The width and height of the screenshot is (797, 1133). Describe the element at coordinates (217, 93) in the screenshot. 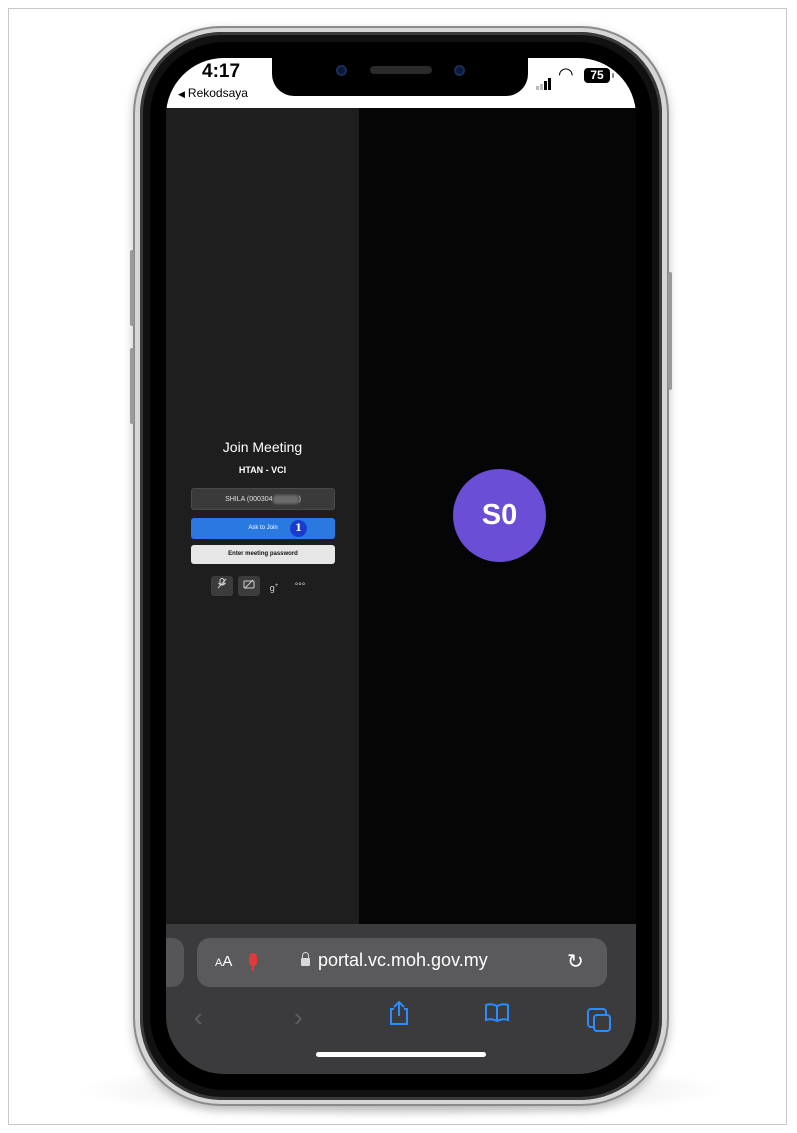

I see `back-app-label: Rekodsaya` at that location.